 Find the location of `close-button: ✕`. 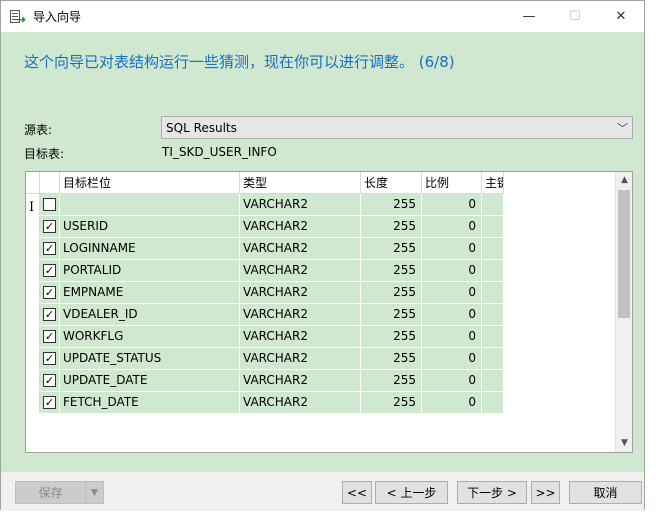

close-button: ✕ is located at coordinates (621, 16).